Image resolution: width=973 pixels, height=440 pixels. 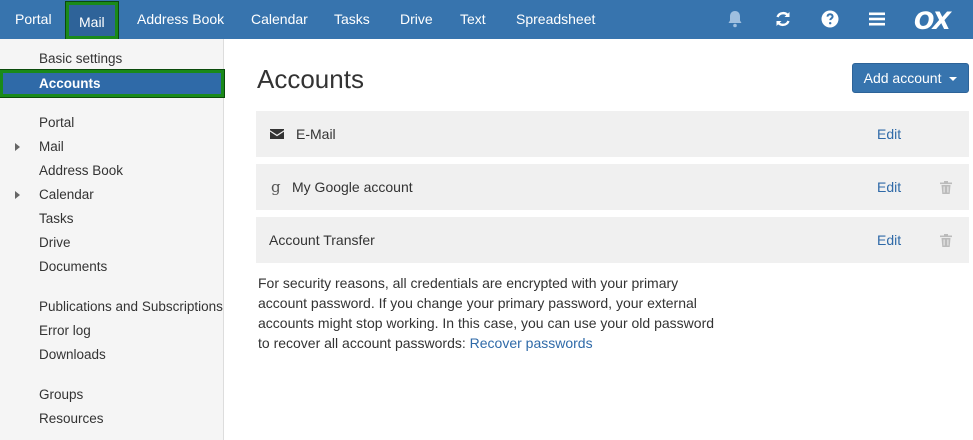 What do you see at coordinates (877, 19) in the screenshot?
I see `menu-icon` at bounding box center [877, 19].